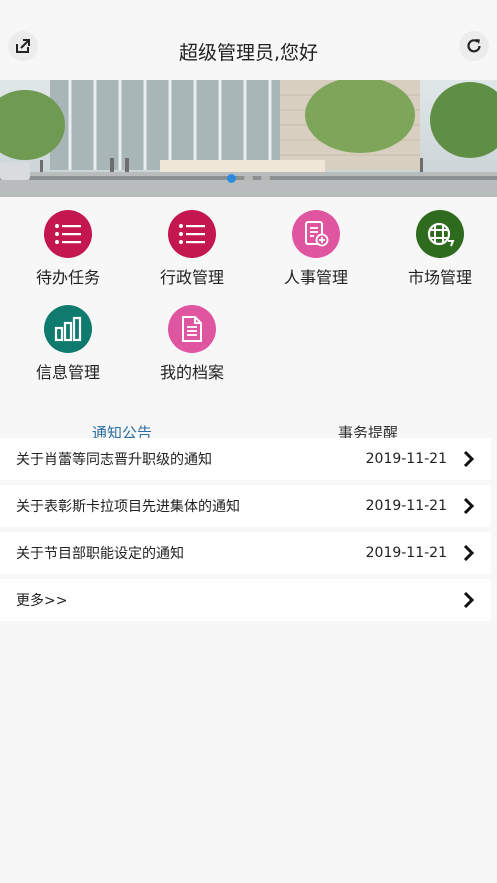  What do you see at coordinates (245, 506) in the screenshot?
I see `list-item: 关于表彰斯卡拉项目先进集体的通知 2019-11-21` at bounding box center [245, 506].